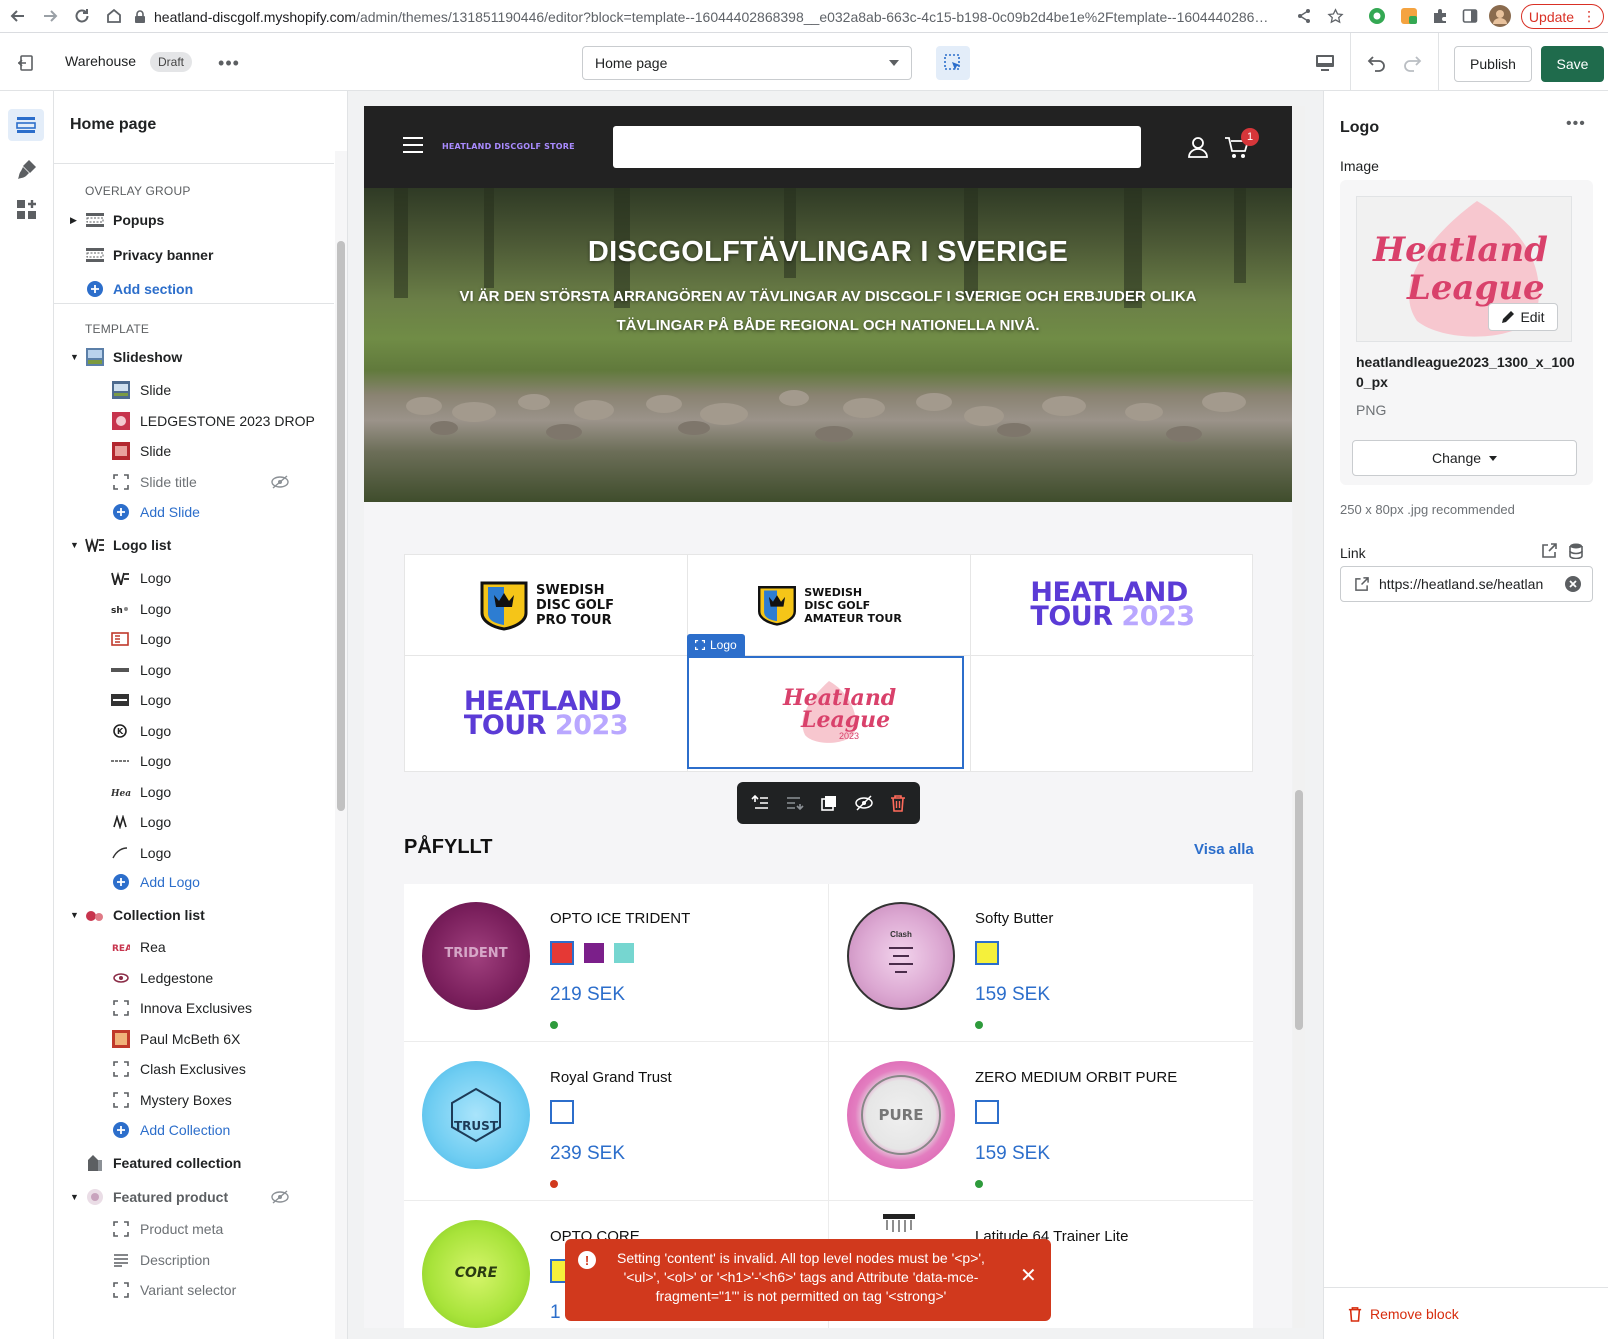 The height and width of the screenshot is (1339, 1608). What do you see at coordinates (1377, 63) in the screenshot?
I see `undo-icon` at bounding box center [1377, 63].